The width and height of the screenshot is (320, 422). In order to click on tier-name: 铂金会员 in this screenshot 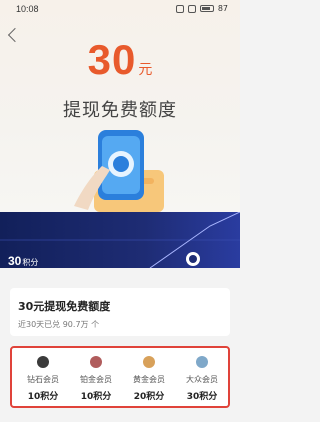, I will do `click(96, 379)`.